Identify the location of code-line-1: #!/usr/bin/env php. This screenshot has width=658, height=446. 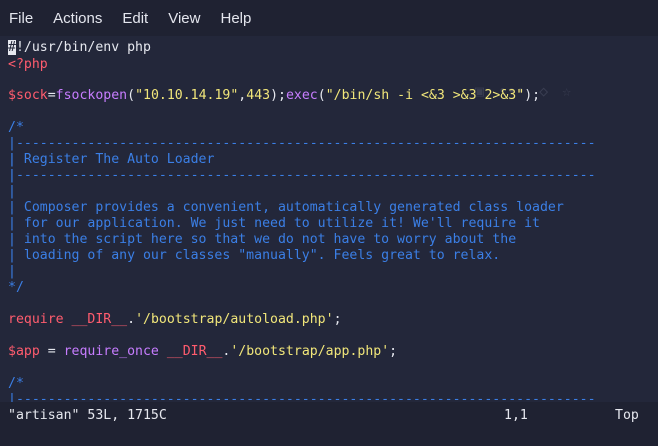
(79, 48).